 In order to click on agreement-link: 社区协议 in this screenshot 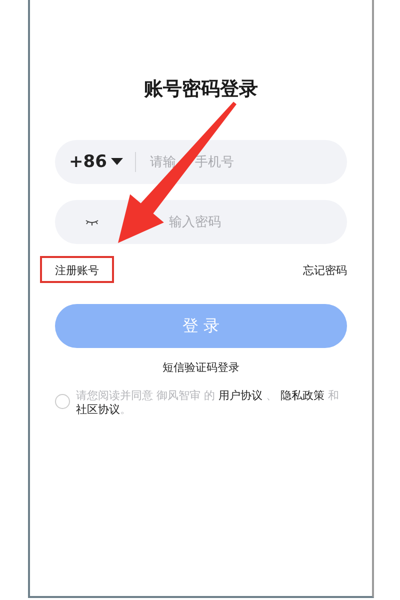, I will do `click(98, 409)`.